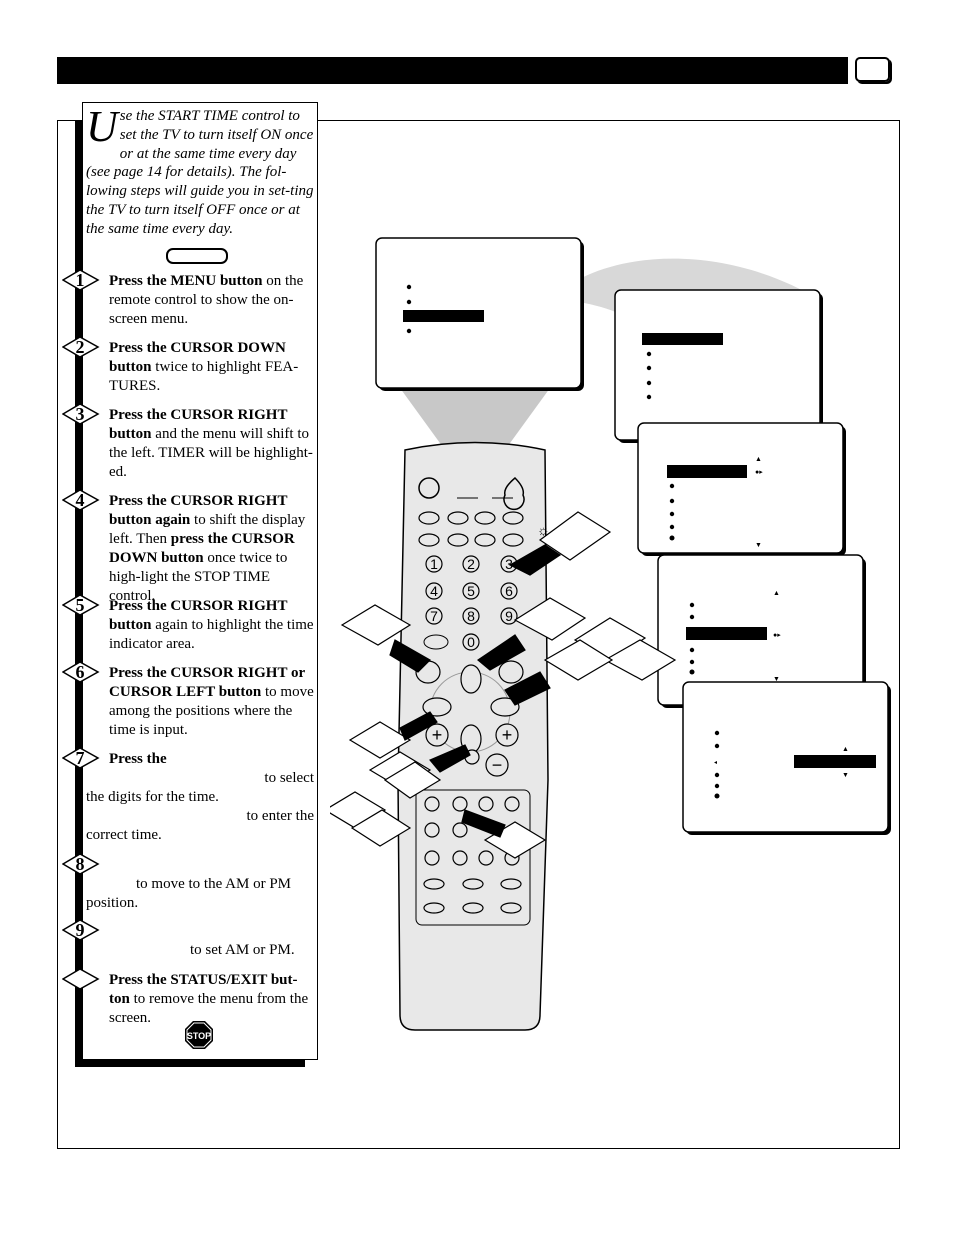 This screenshot has height=1235, width=954. Describe the element at coordinates (81, 672) in the screenshot. I see `step-number-diamond: 6` at that location.